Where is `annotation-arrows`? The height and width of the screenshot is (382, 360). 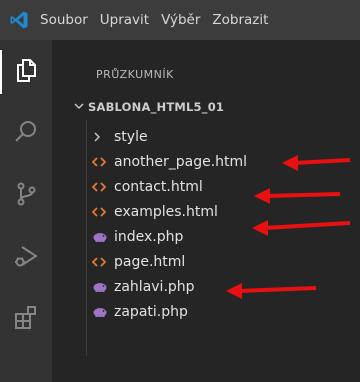 annotation-arrows is located at coordinates (288, 227).